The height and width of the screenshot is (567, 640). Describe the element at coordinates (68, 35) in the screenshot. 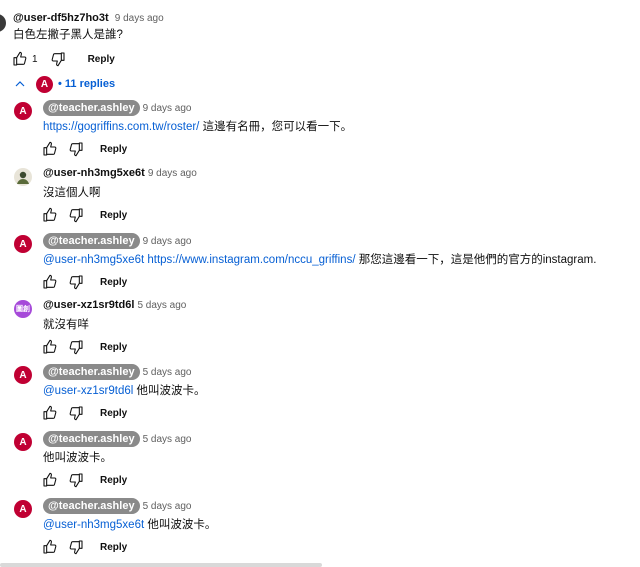

I see `comment-text: 白色左撇子黑人是誰?` at that location.